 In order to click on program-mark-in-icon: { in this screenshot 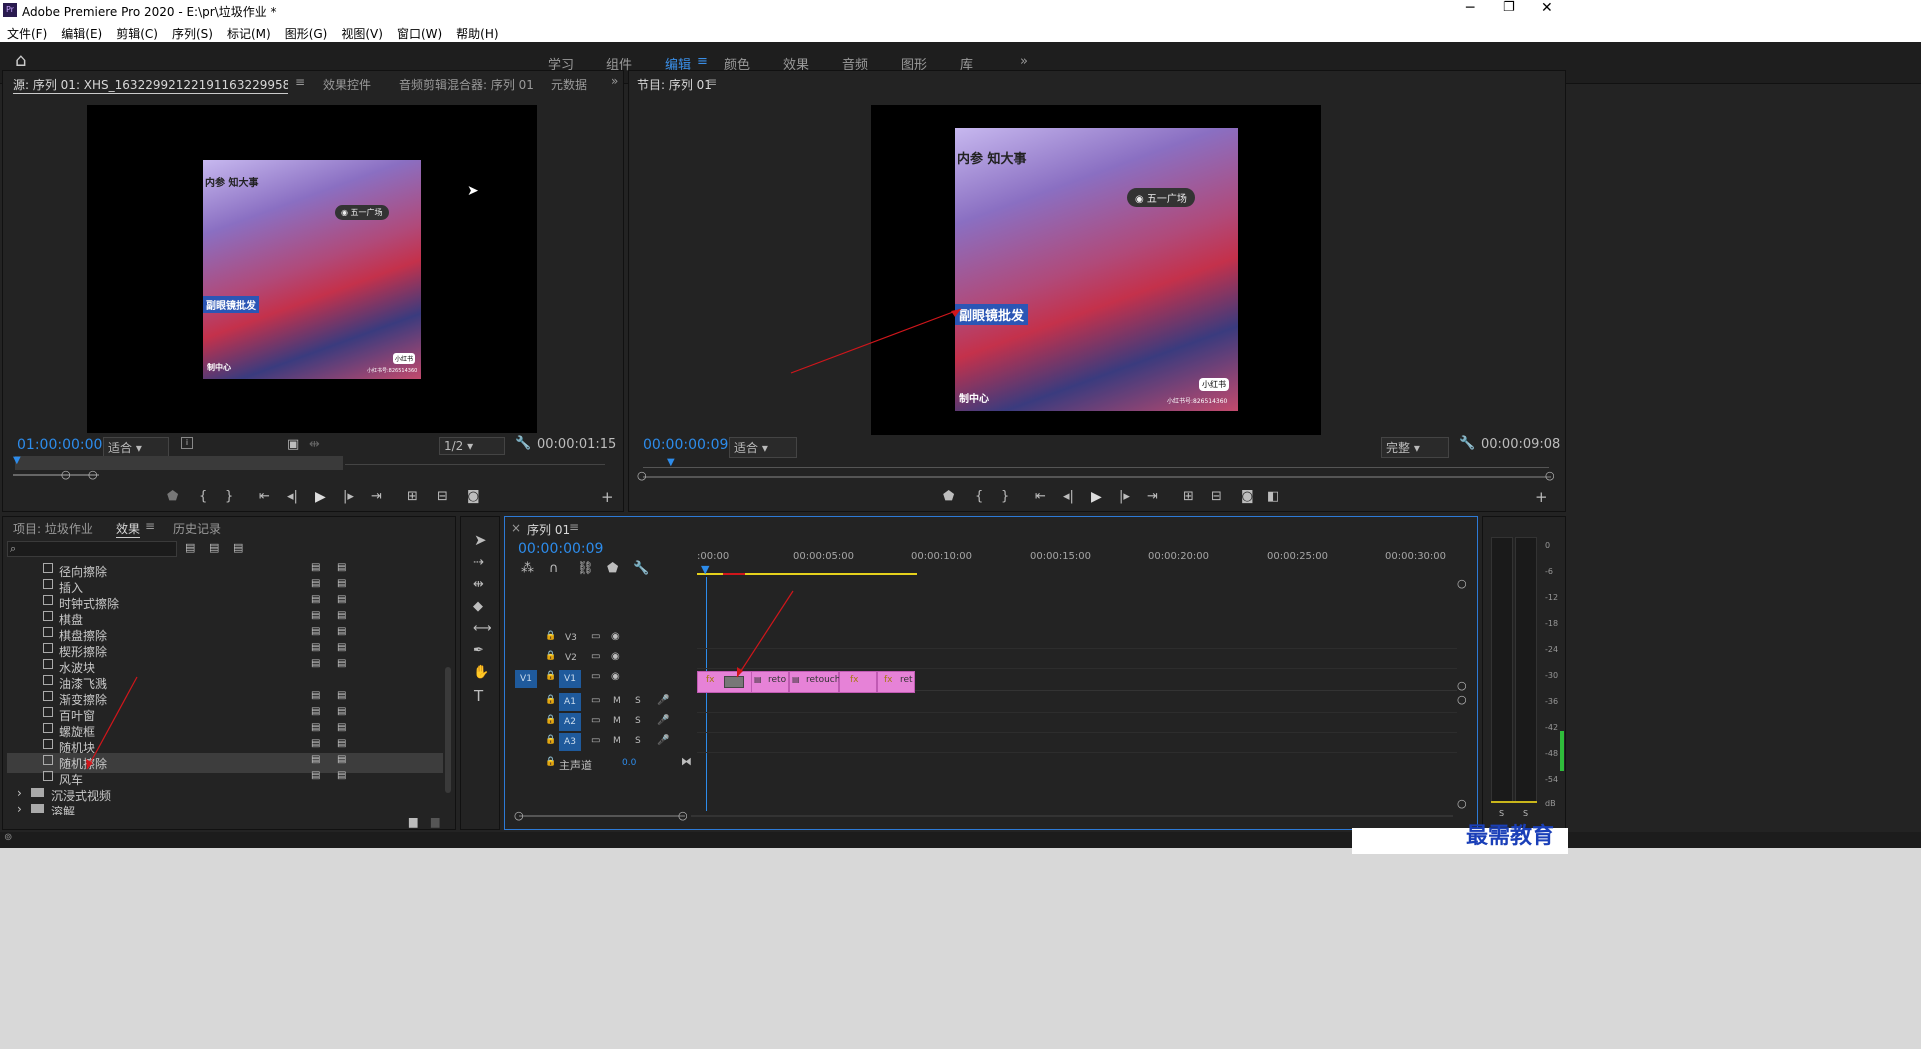, I will do `click(979, 496)`.